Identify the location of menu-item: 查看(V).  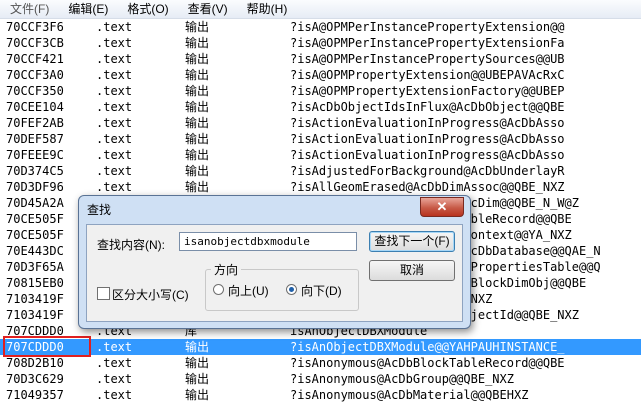
(207, 9).